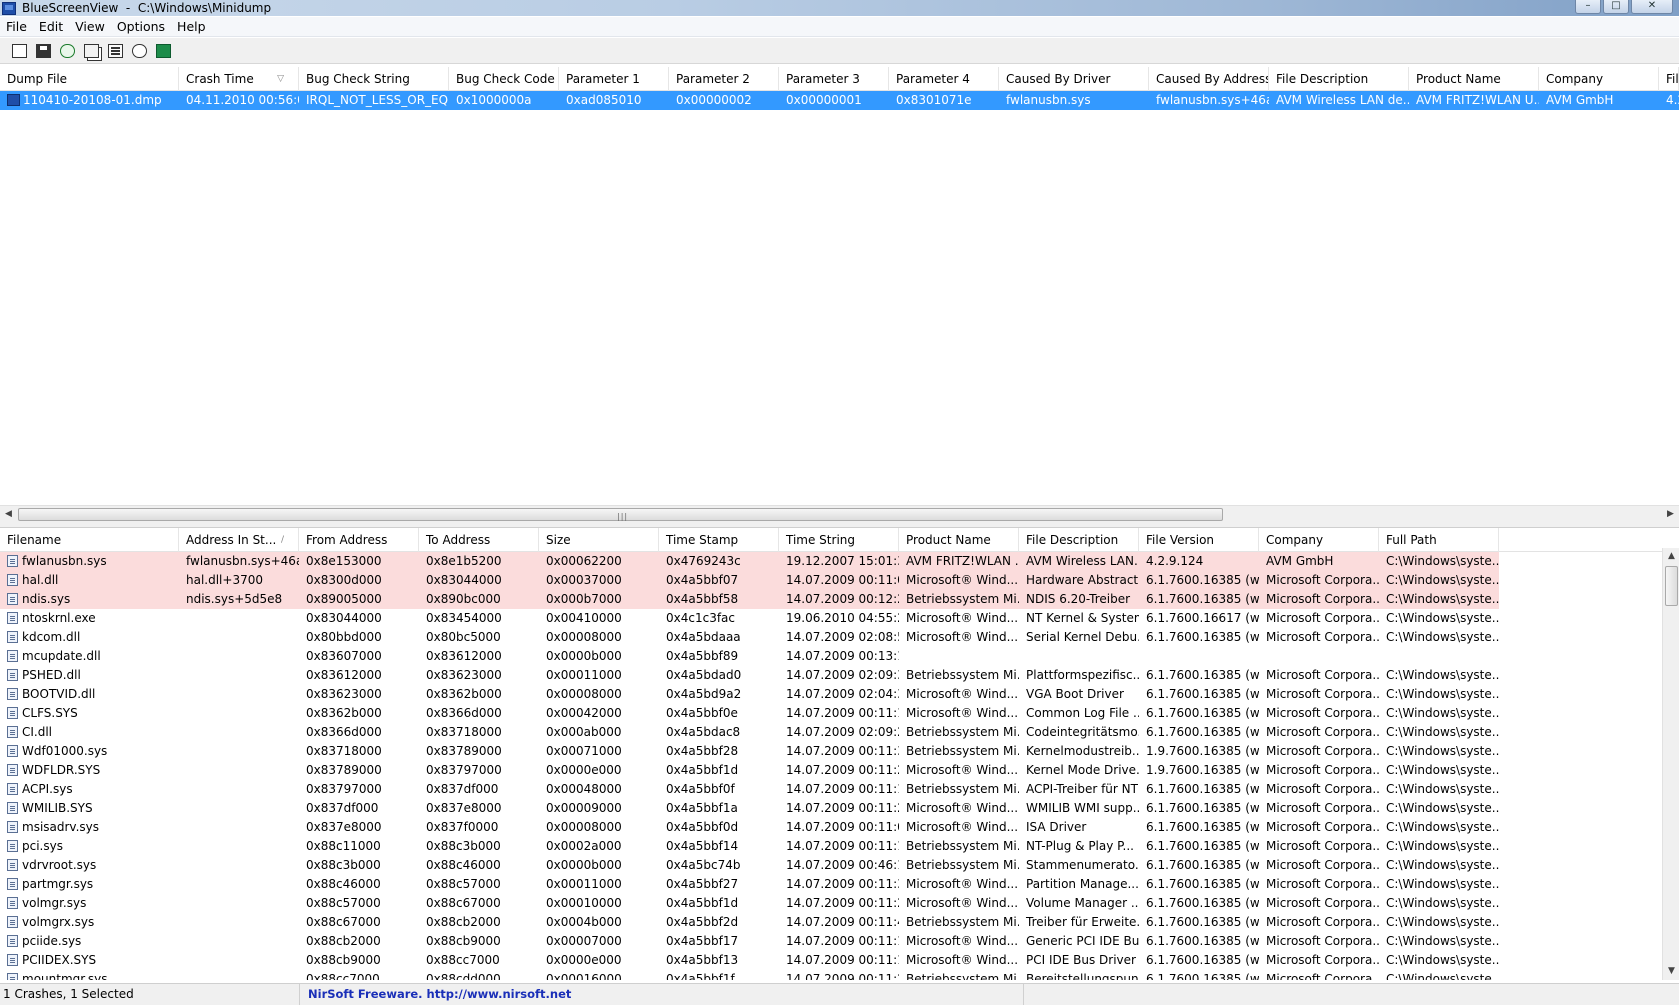 This screenshot has width=1679, height=1005. Describe the element at coordinates (1670, 764) in the screenshot. I see `vertical-scrollbar: ▲ ▼` at that location.